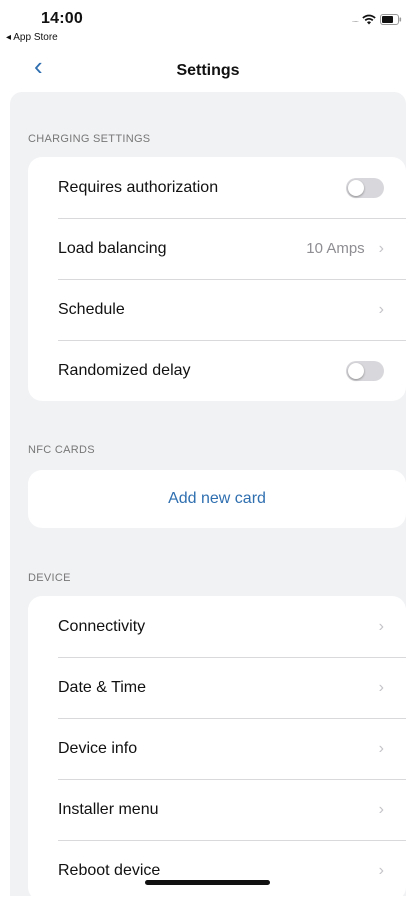 This screenshot has height=901, width=416. I want to click on row-label: Installer menu, so click(108, 809).